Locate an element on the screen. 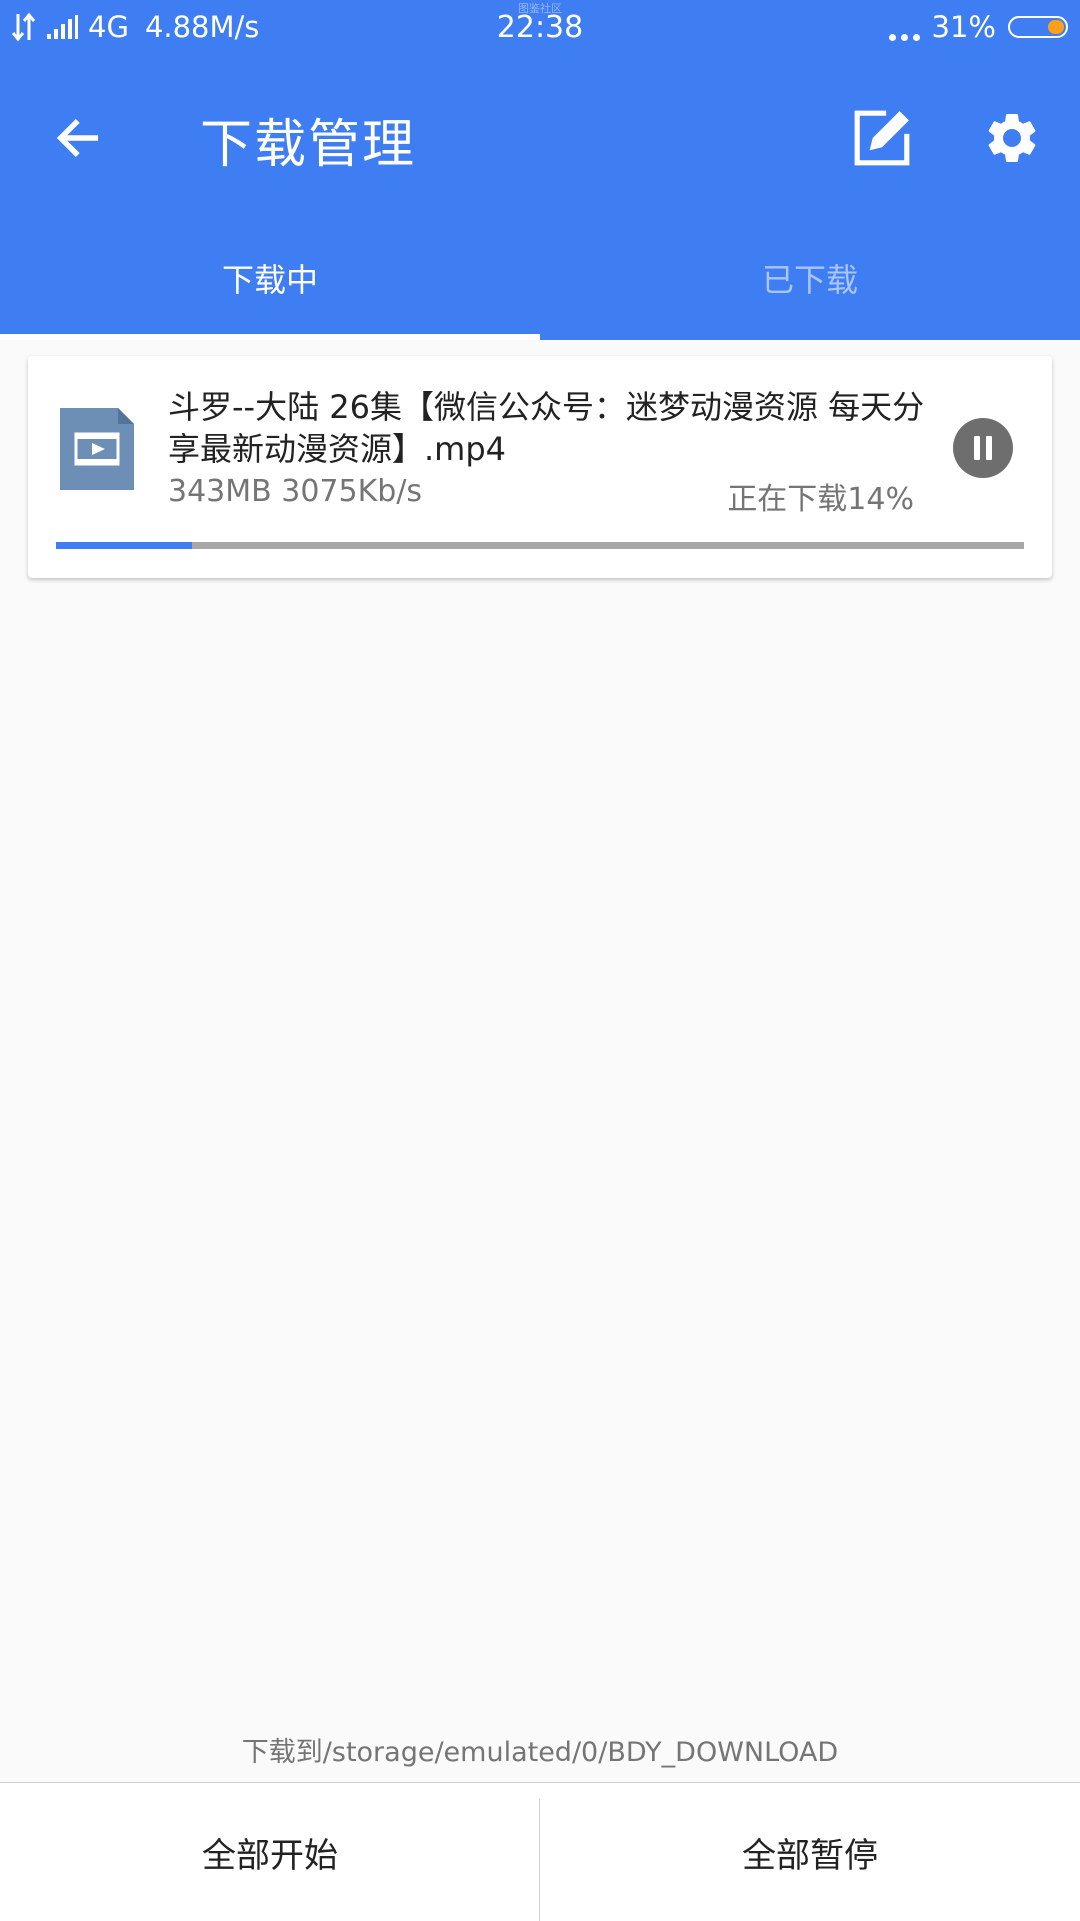 The height and width of the screenshot is (1921, 1080). toolbar: 下载管理 is located at coordinates (540, 133).